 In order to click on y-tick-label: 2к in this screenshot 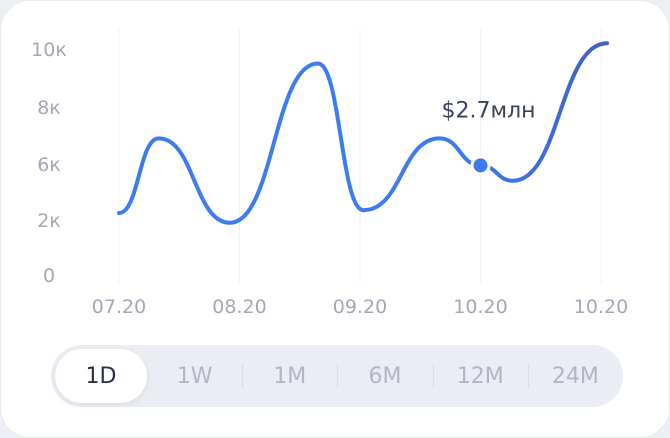, I will do `click(49, 221)`.